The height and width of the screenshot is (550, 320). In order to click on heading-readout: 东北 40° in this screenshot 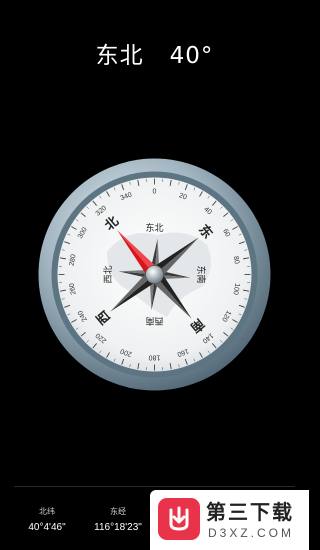, I will do `click(154, 53)`.